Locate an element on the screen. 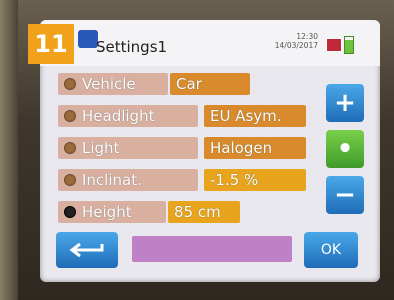 This screenshot has width=394, height=300. back-arrow-icon is located at coordinates (86, 250).